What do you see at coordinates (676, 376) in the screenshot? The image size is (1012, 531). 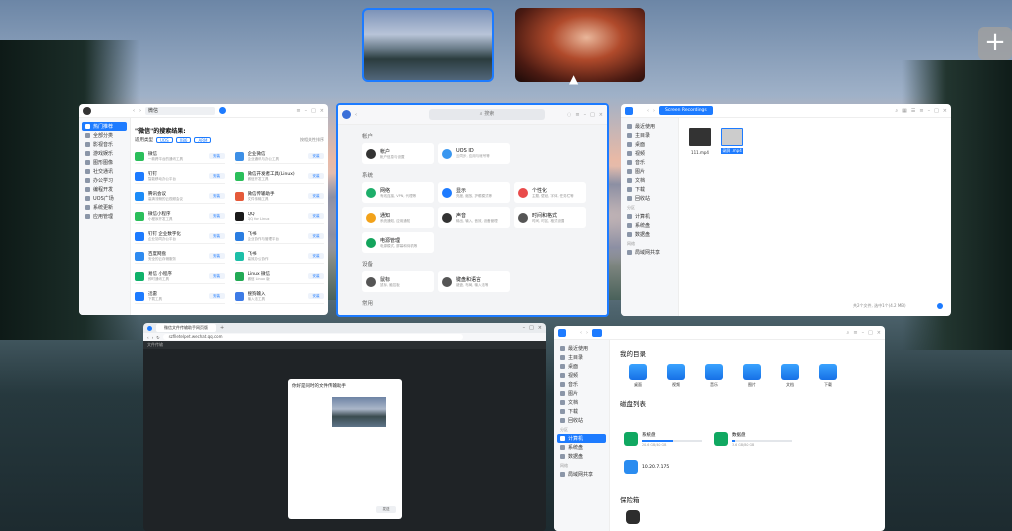 I see `folder-item: 视频` at bounding box center [676, 376].